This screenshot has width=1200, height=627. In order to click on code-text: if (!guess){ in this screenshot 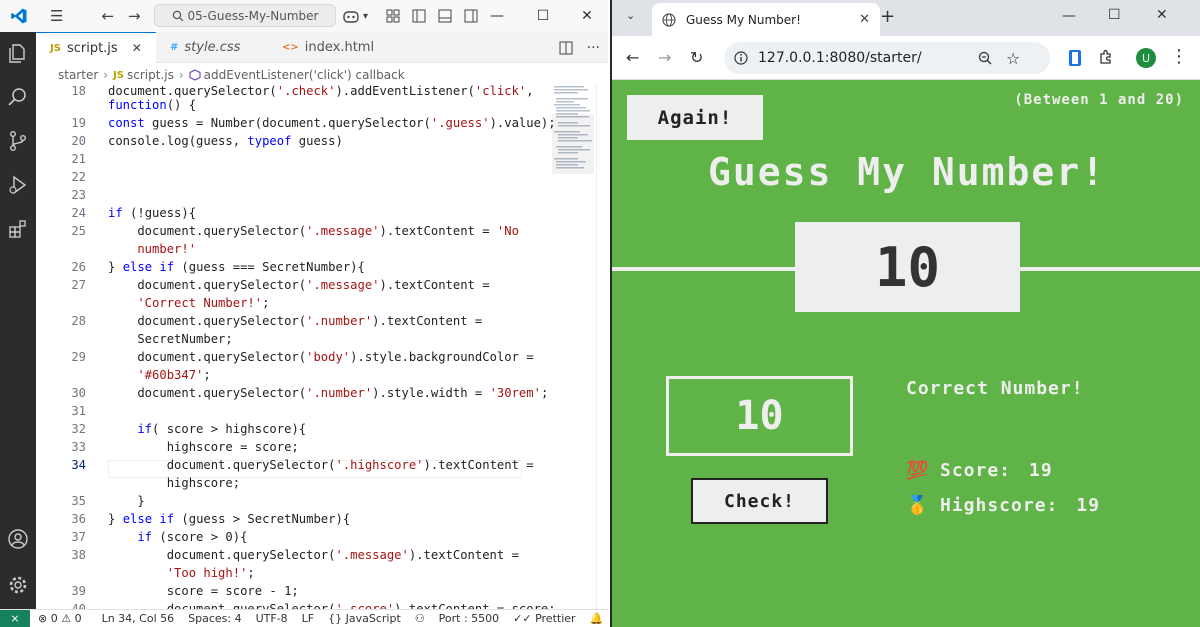, I will do `click(152, 213)`.